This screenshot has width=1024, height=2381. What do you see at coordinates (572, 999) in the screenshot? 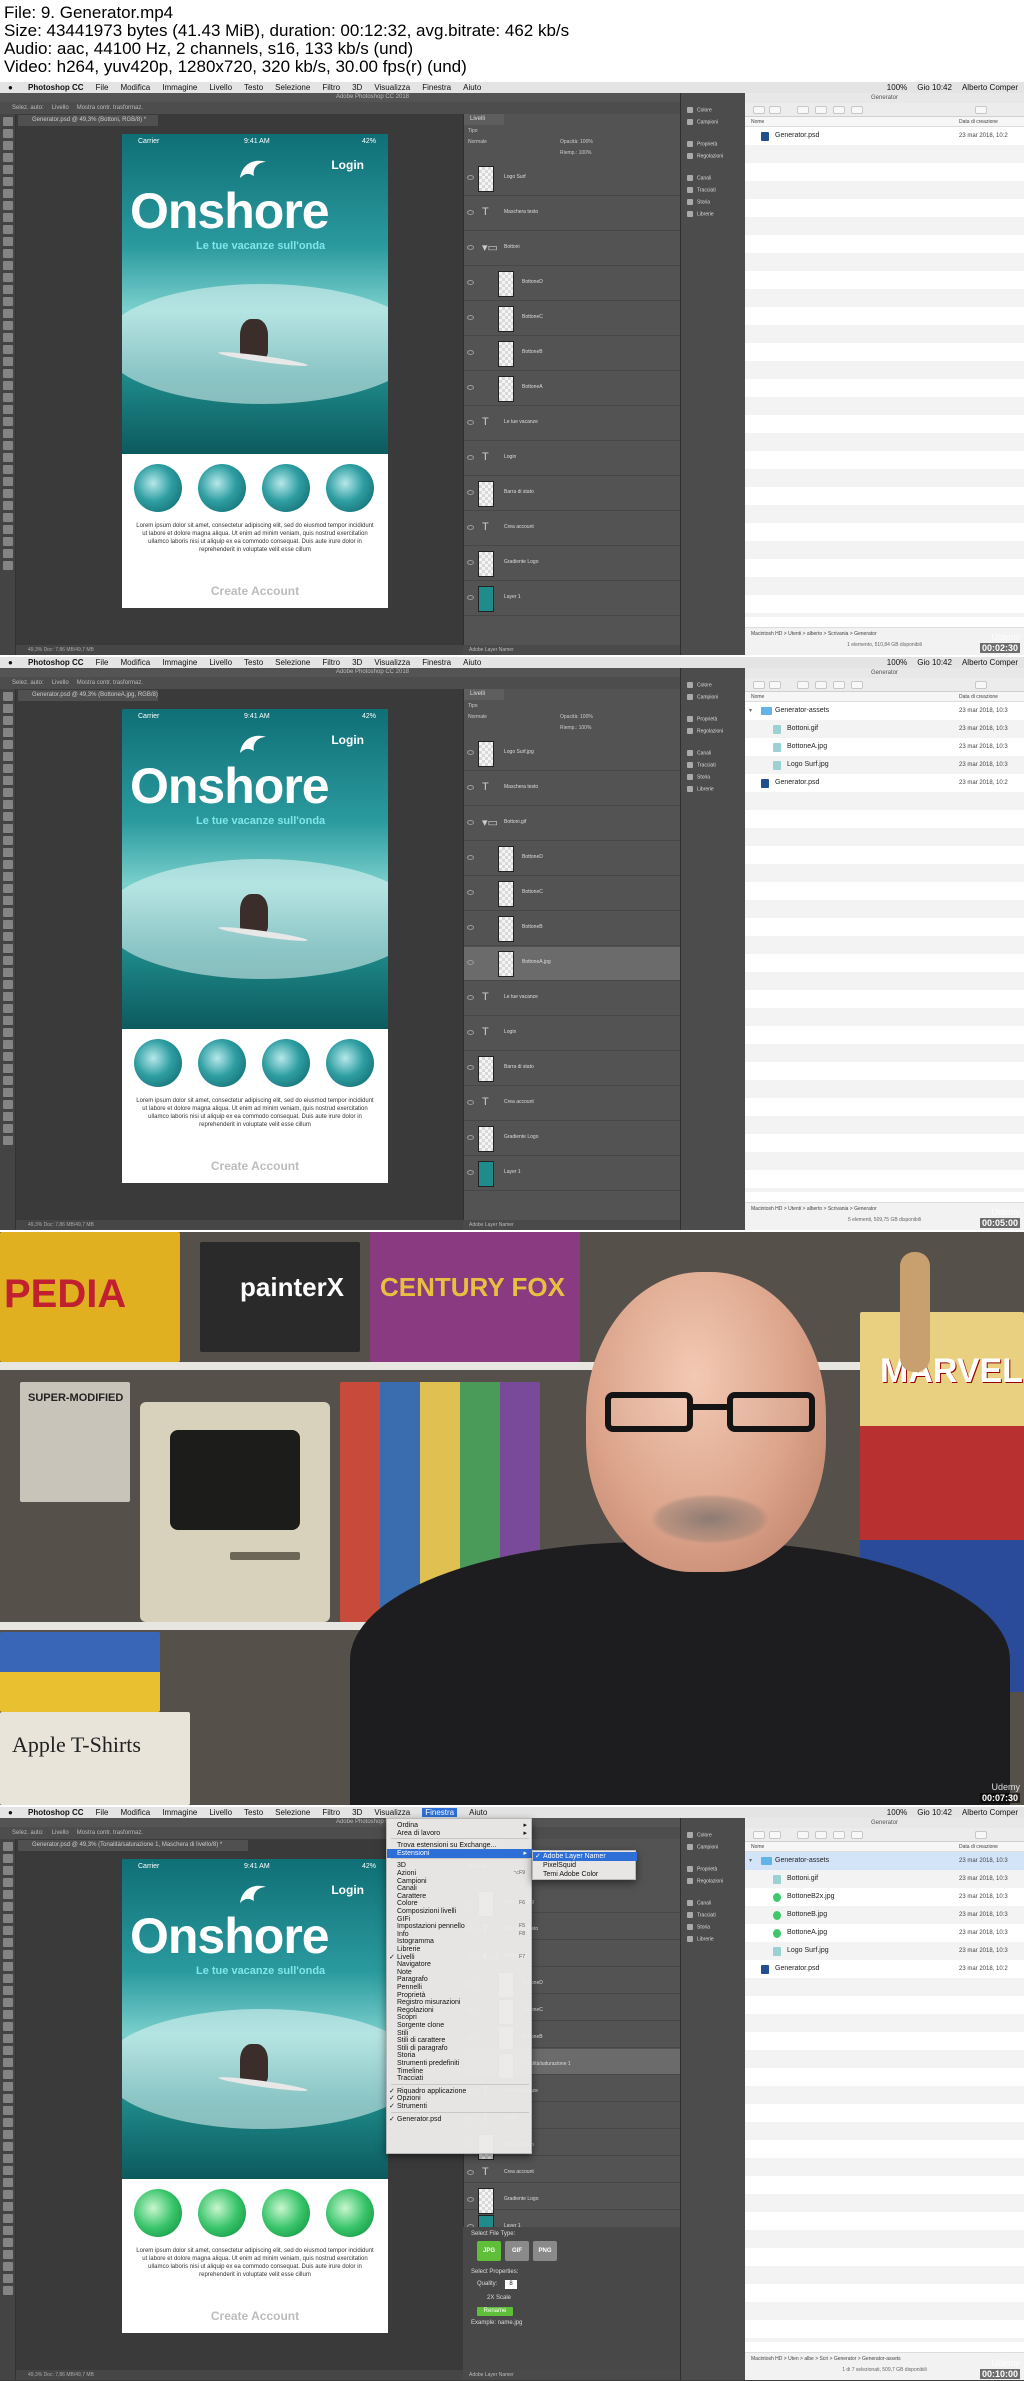
I see `layer-row: T Le tue vacanze` at bounding box center [572, 999].